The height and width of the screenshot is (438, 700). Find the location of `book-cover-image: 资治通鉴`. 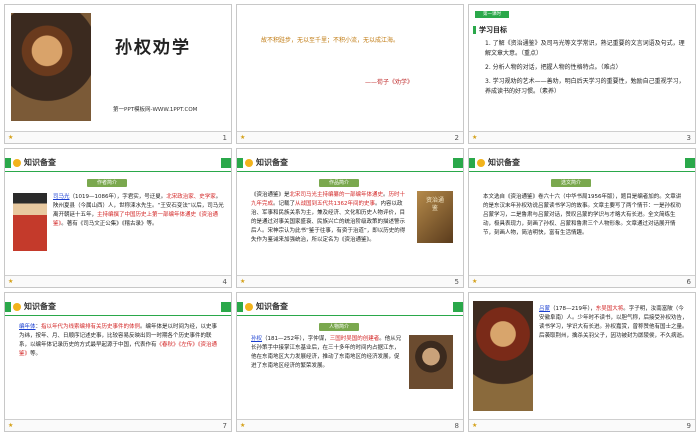

book-cover-image: 资治通鉴 is located at coordinates (435, 217).